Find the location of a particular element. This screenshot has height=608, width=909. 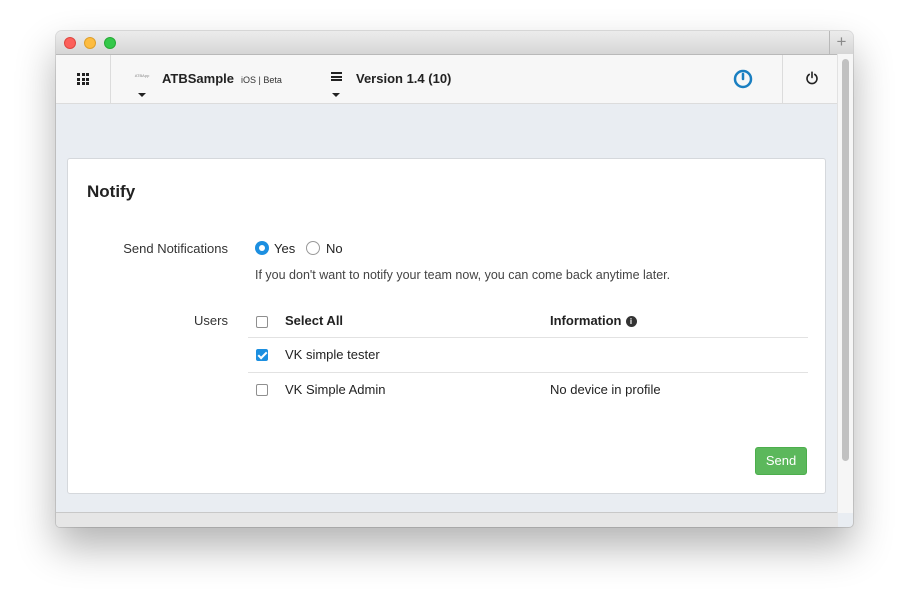

version-label: Version 1.4 (10) is located at coordinates (404, 78).